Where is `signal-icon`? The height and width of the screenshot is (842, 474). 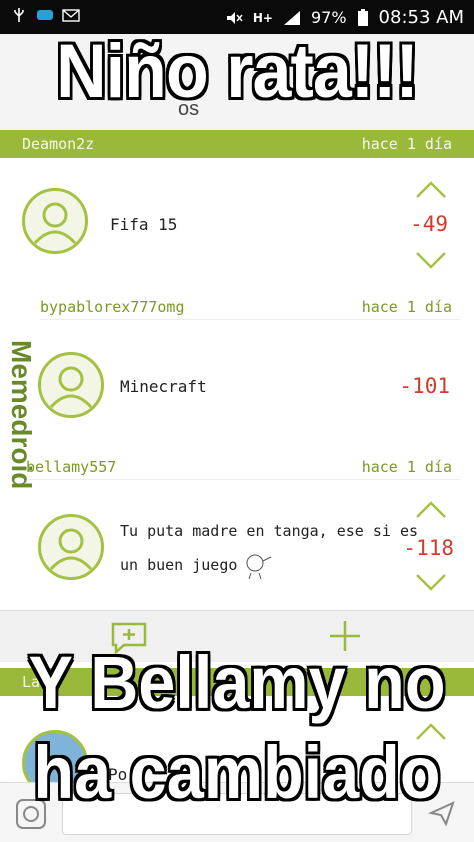
signal-icon is located at coordinates (291, 17).